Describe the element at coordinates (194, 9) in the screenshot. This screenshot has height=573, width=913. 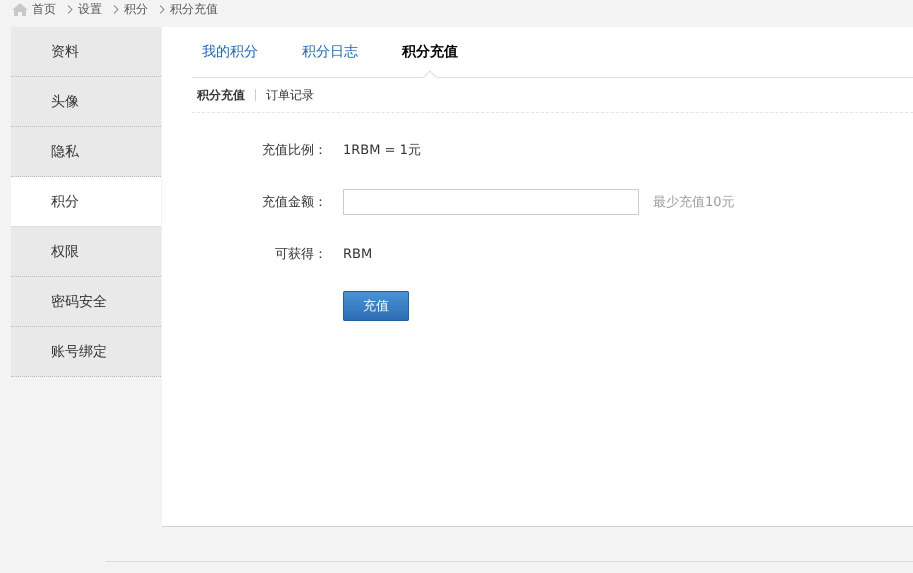
I see `breadcrumb-link: 积分充值` at that location.